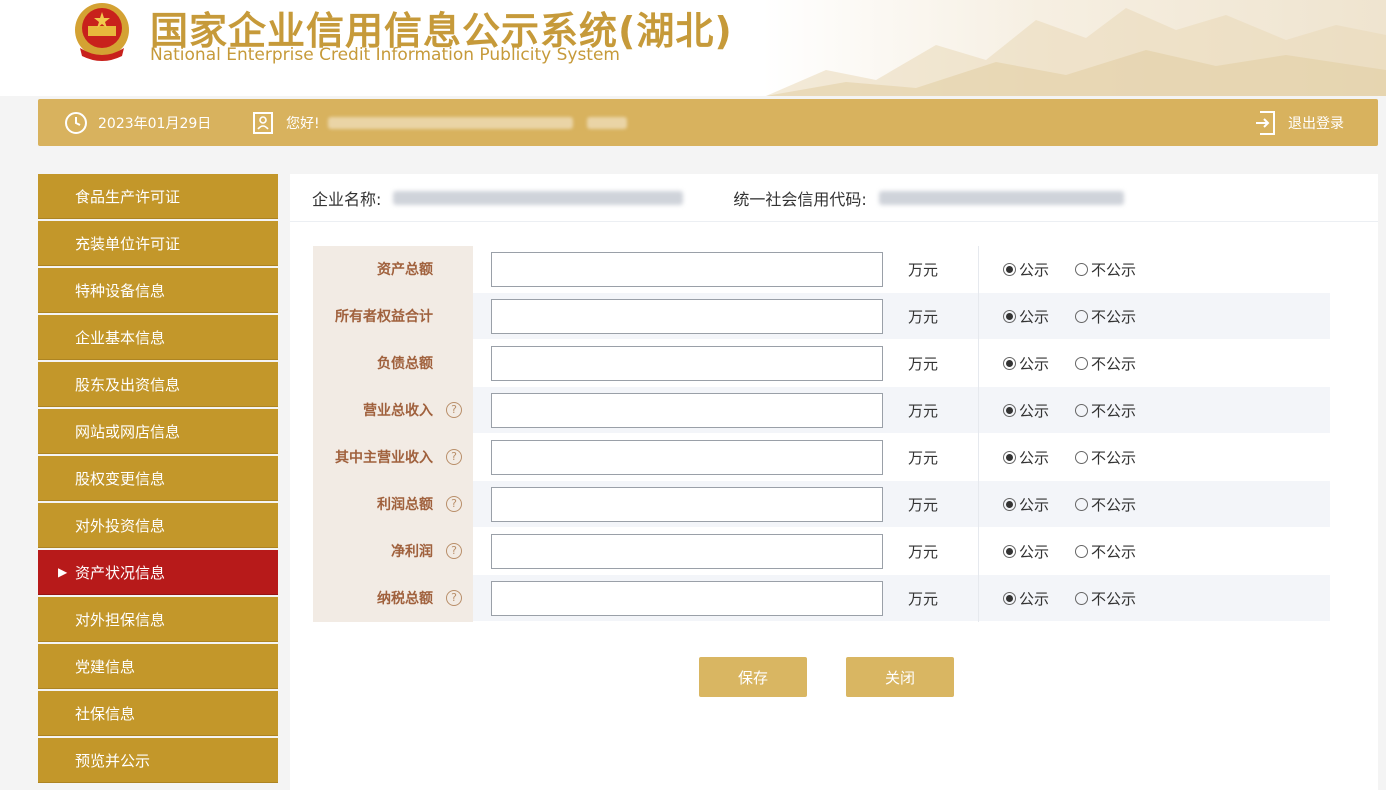 The width and height of the screenshot is (1386, 790). What do you see at coordinates (393, 457) in the screenshot?
I see `field-label-cell: 其中主营业收入?` at bounding box center [393, 457].